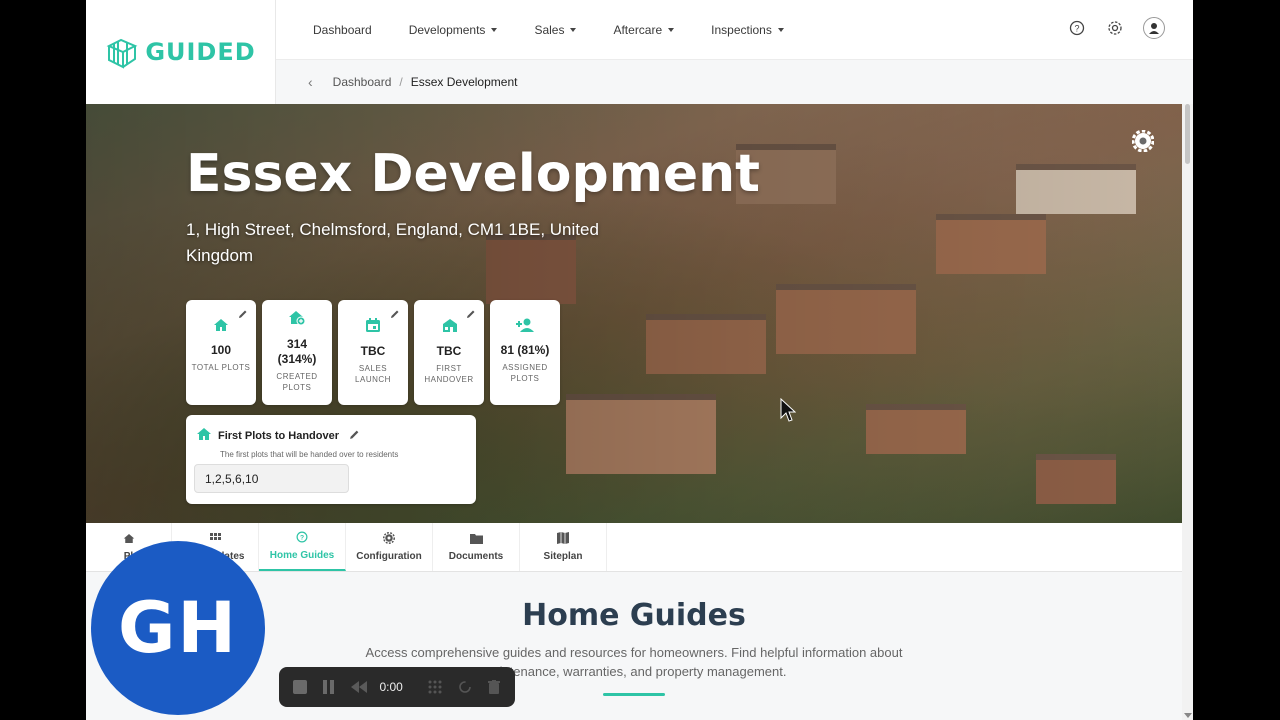 This screenshot has height=720, width=1280. Describe the element at coordinates (362, 82) in the screenshot. I see `breadcrumb-dashboard: Dashboard` at that location.